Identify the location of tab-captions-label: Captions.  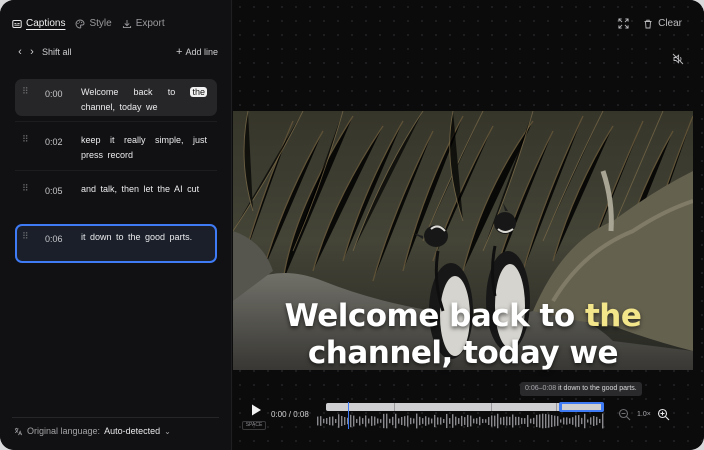
(46, 23).